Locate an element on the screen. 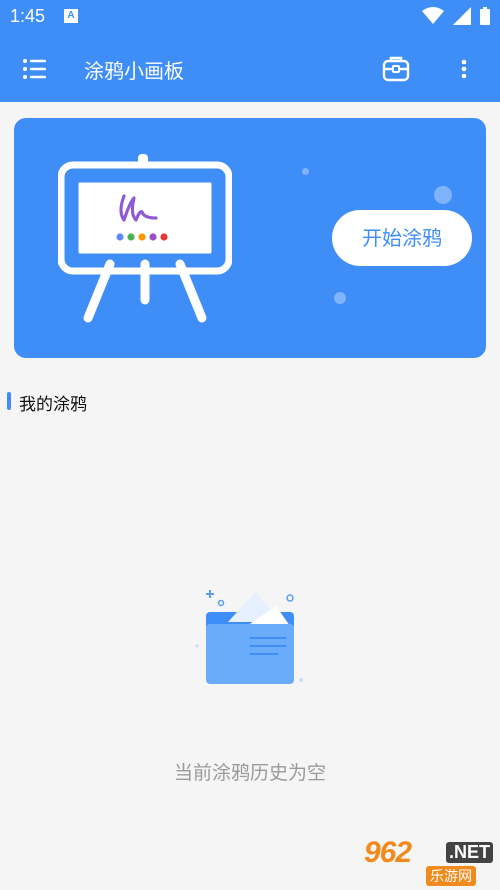 This screenshot has height=890, width=500. empty-message: 当前涂鸦历史为空 is located at coordinates (249, 773).